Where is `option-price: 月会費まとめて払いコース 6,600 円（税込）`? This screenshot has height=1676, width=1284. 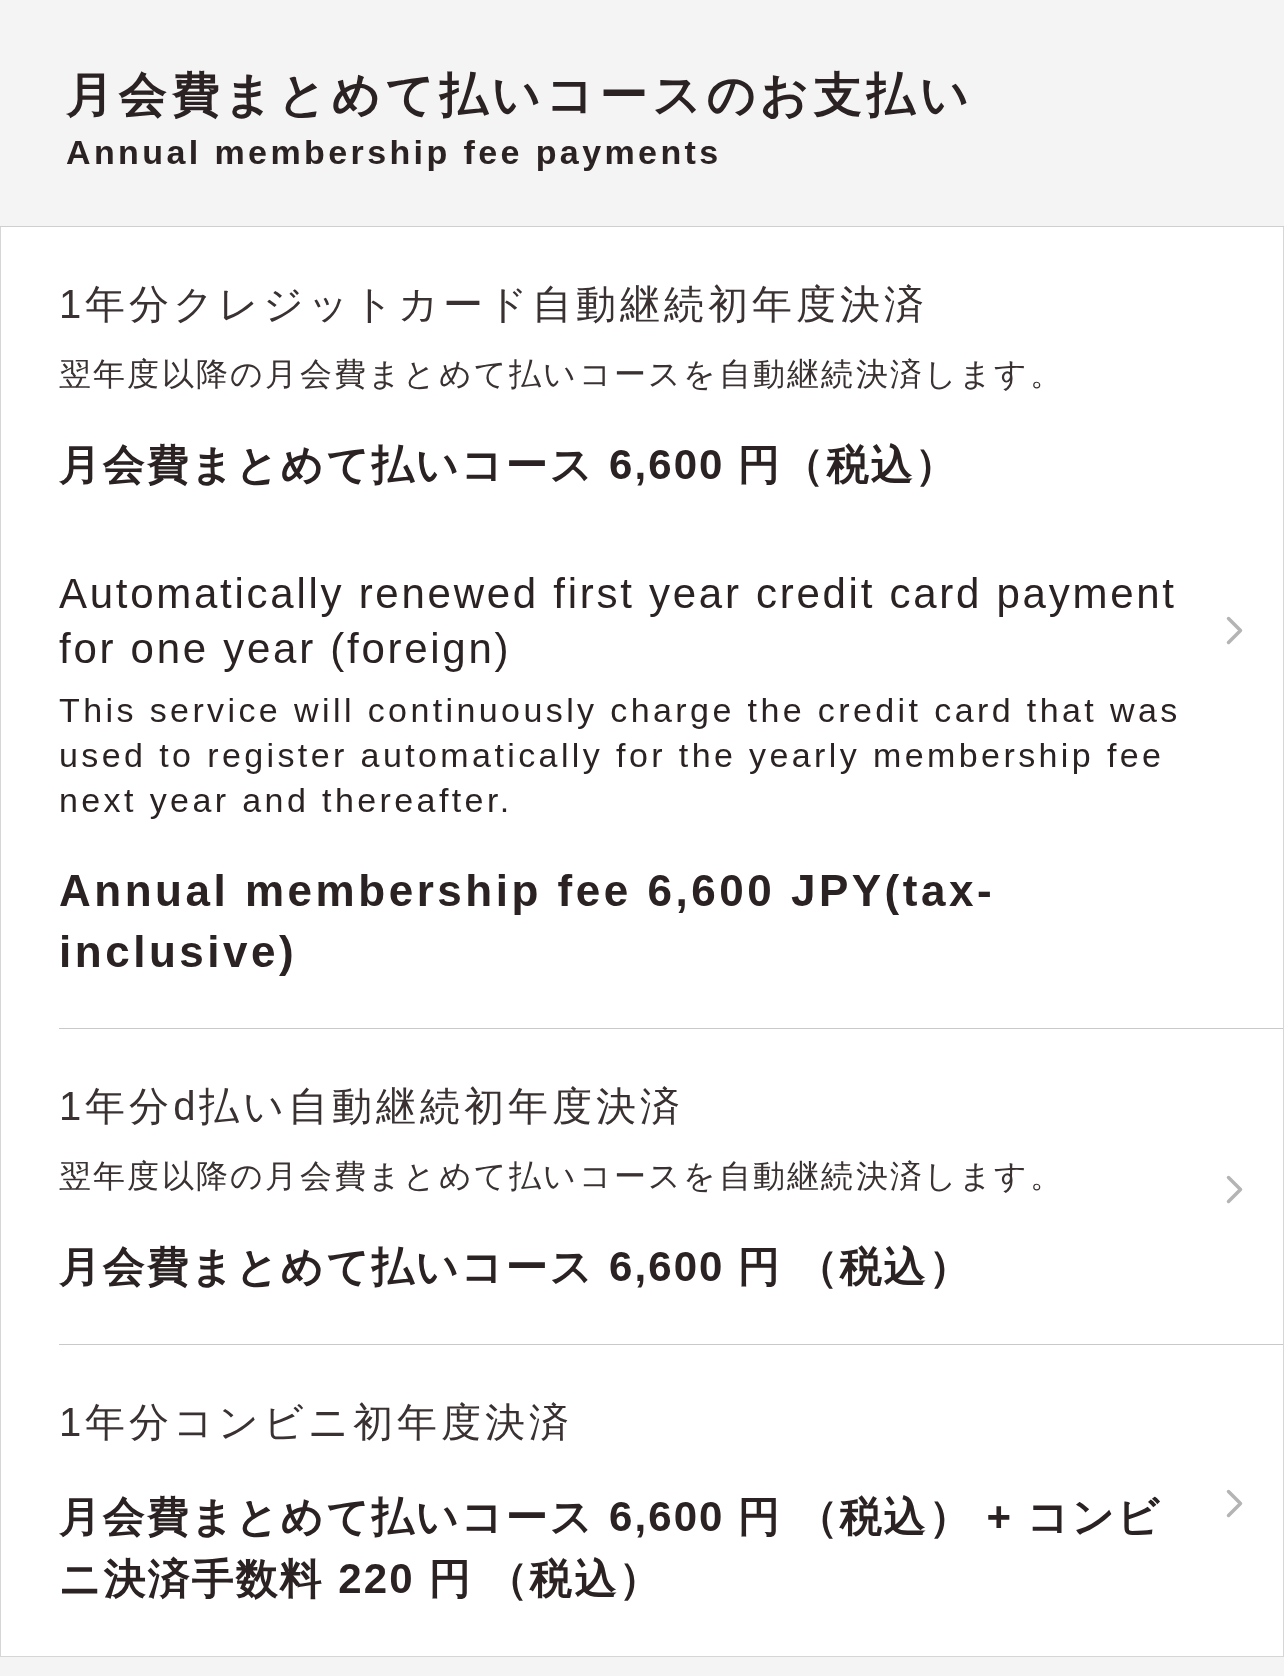 option-price: 月会費まとめて払いコース 6,600 円（税込） is located at coordinates (509, 465).